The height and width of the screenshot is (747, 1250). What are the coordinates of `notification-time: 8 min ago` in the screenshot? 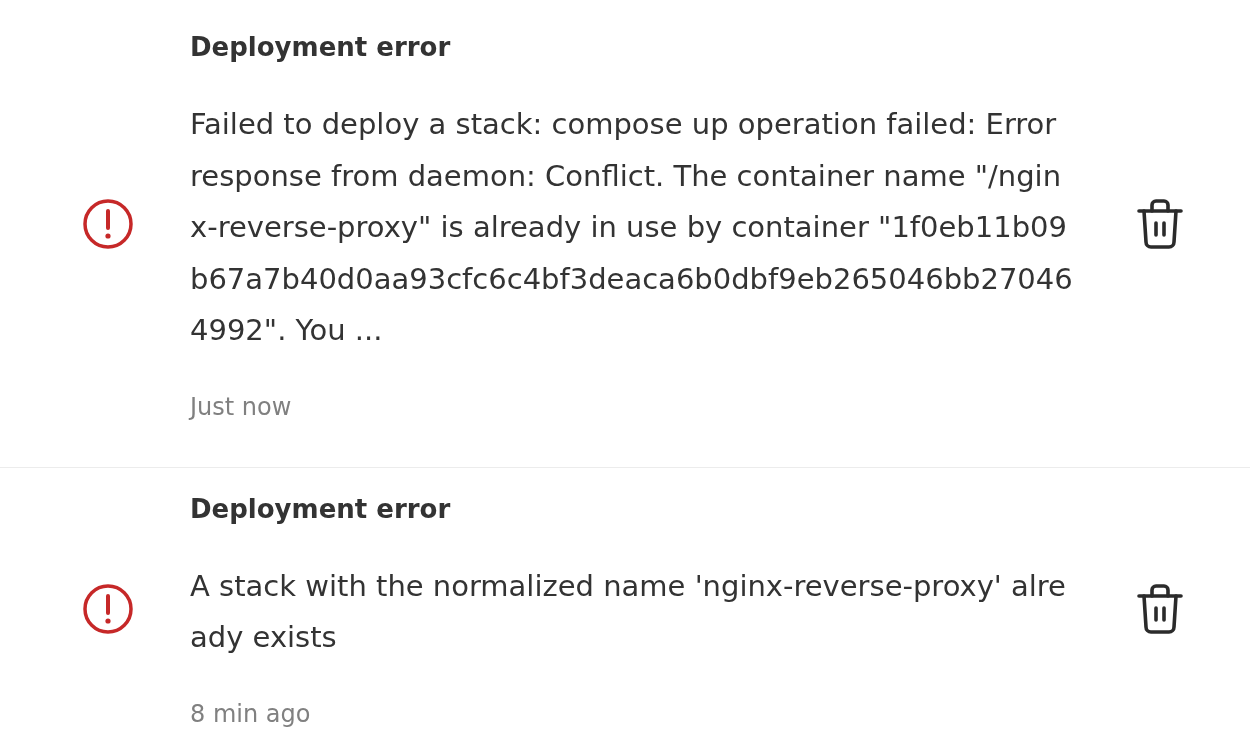 It's located at (251, 714).